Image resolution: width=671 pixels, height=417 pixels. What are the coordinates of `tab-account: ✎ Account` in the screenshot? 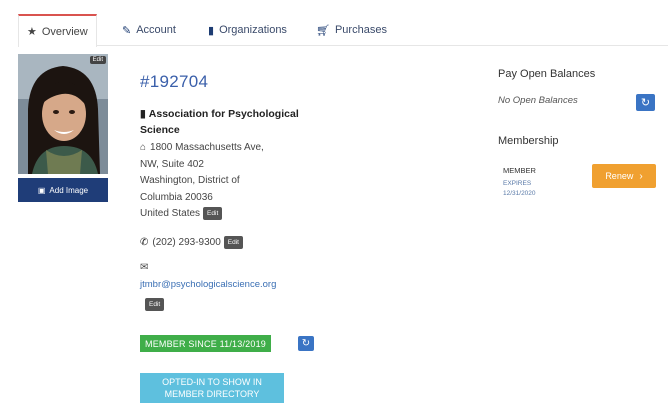 It's located at (149, 30).